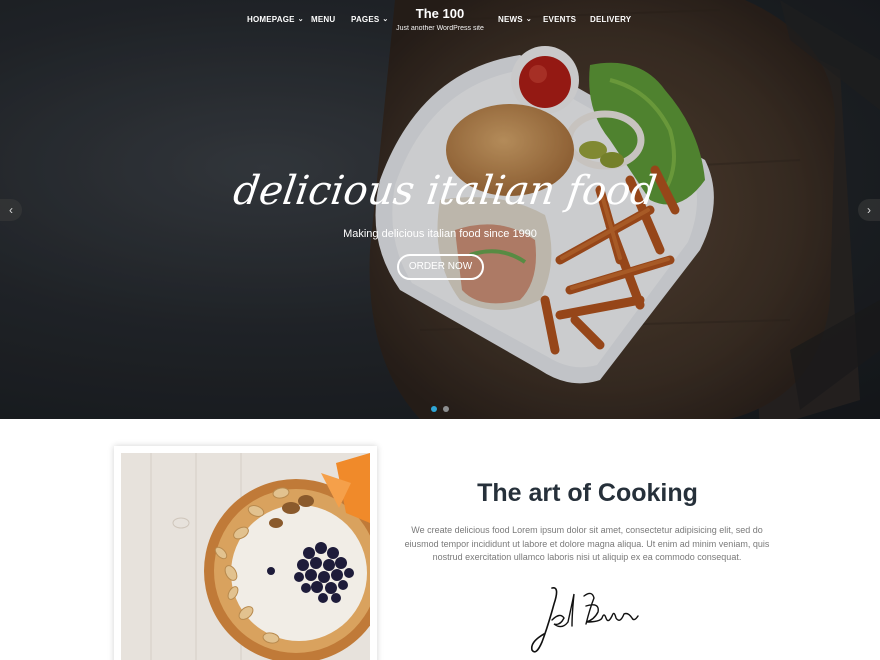  I want to click on chevron-left-icon: ‹, so click(11, 210).